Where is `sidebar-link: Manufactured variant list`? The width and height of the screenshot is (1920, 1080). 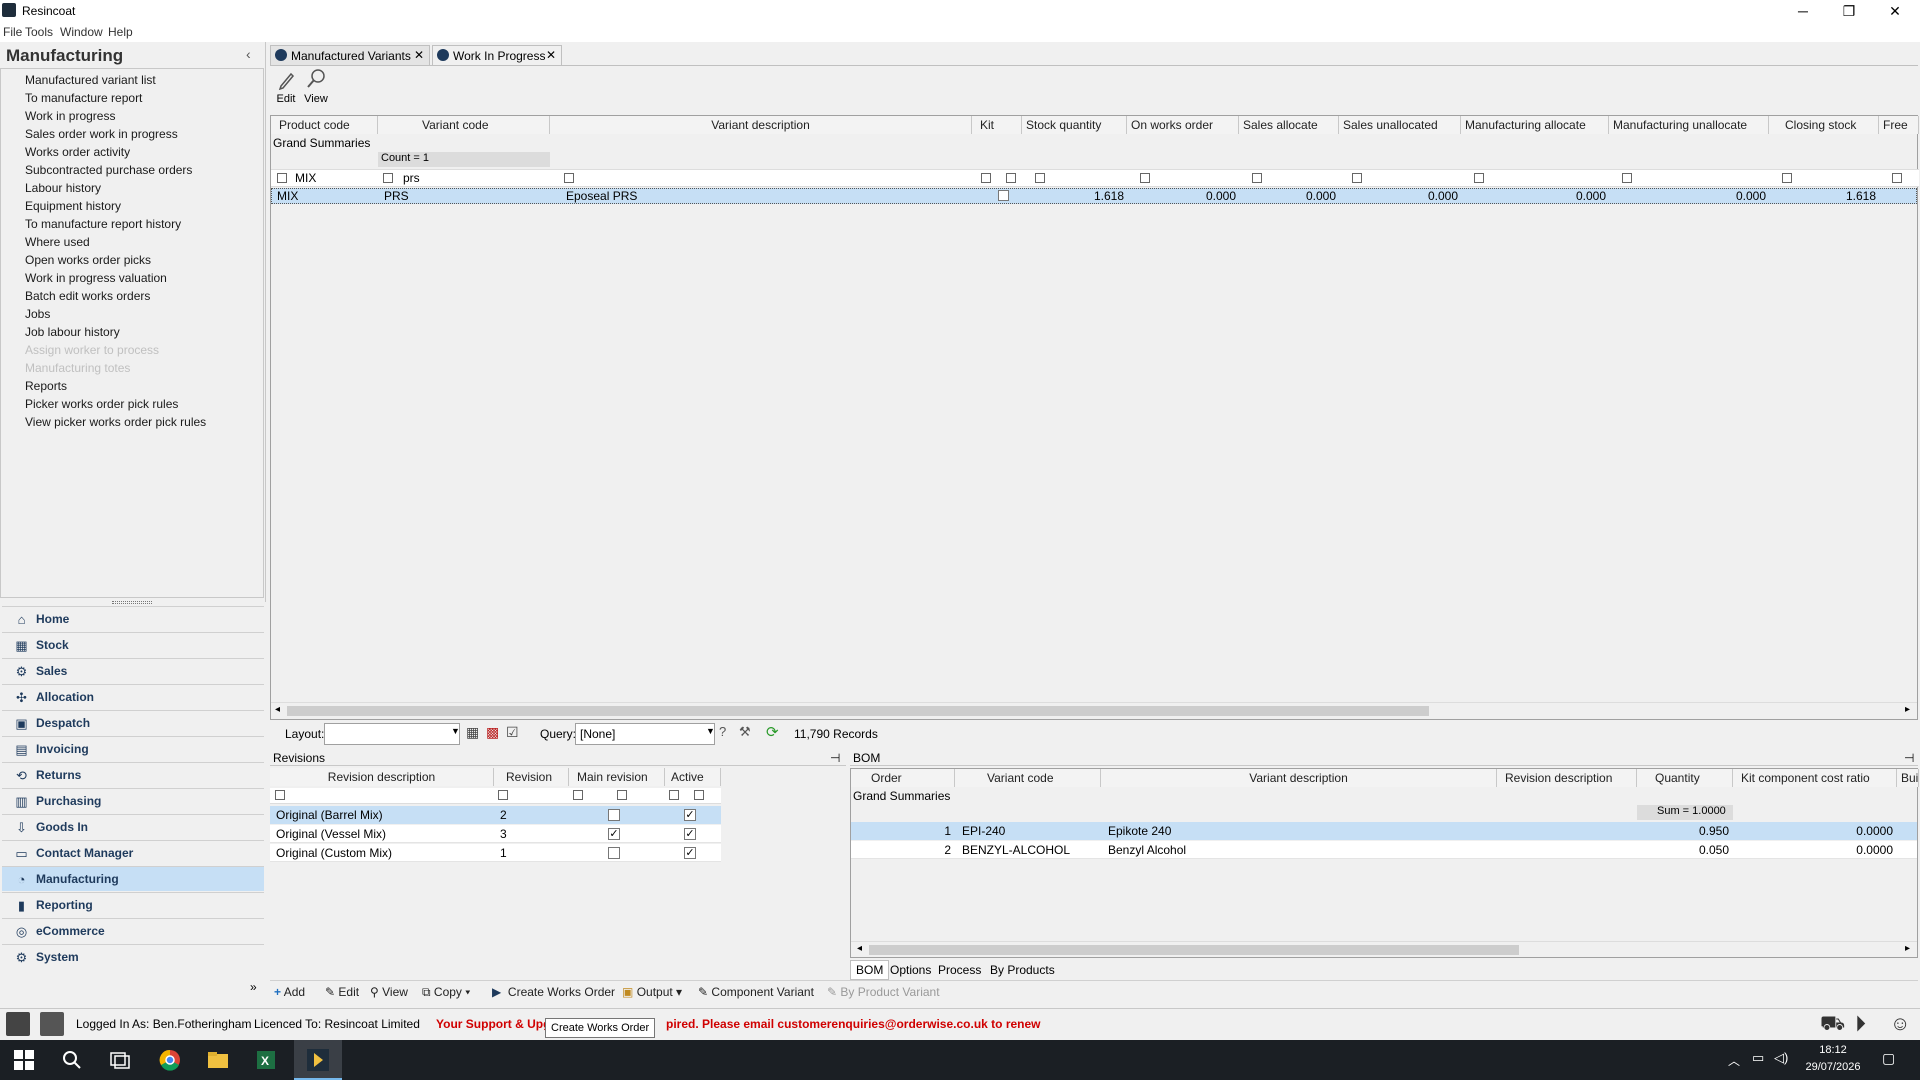 sidebar-link: Manufactured variant list is located at coordinates (90, 80).